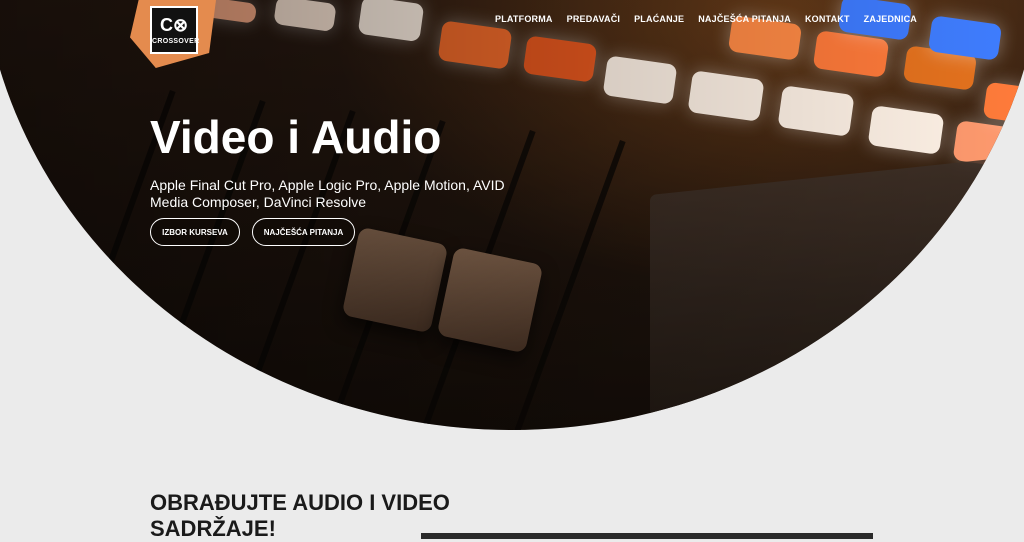 This screenshot has height=542, width=1024. I want to click on faq-button: NAJČEŠĆA PITANJA, so click(303, 232).